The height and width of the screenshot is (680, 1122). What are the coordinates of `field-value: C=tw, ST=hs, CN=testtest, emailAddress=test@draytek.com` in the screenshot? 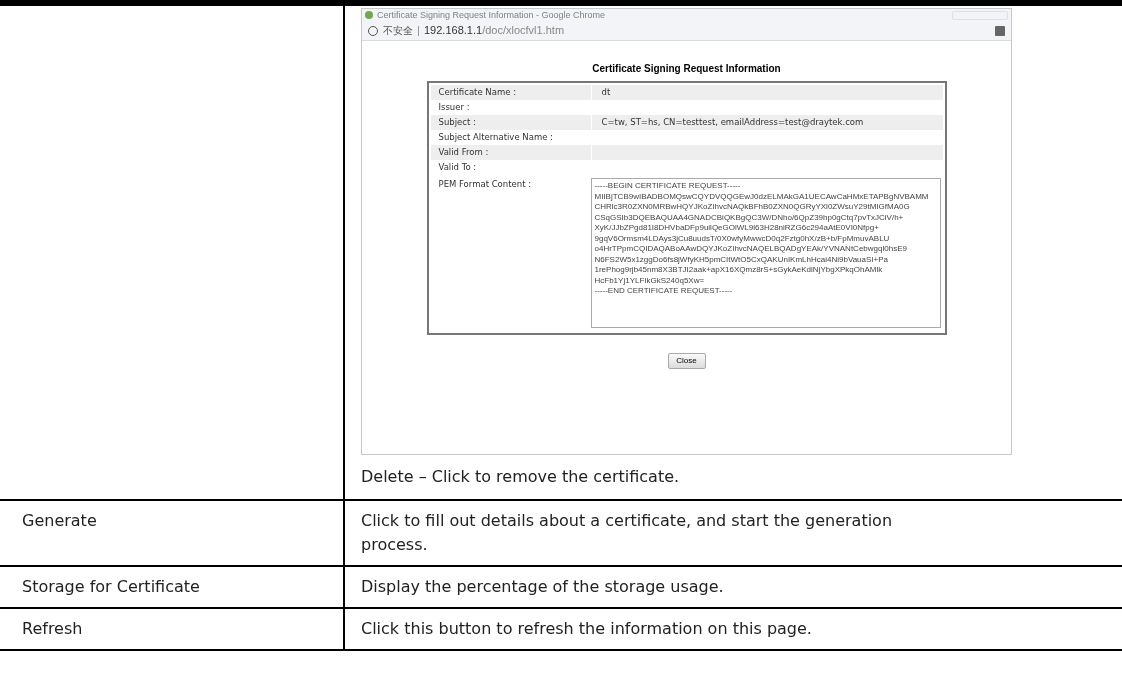 It's located at (732, 122).